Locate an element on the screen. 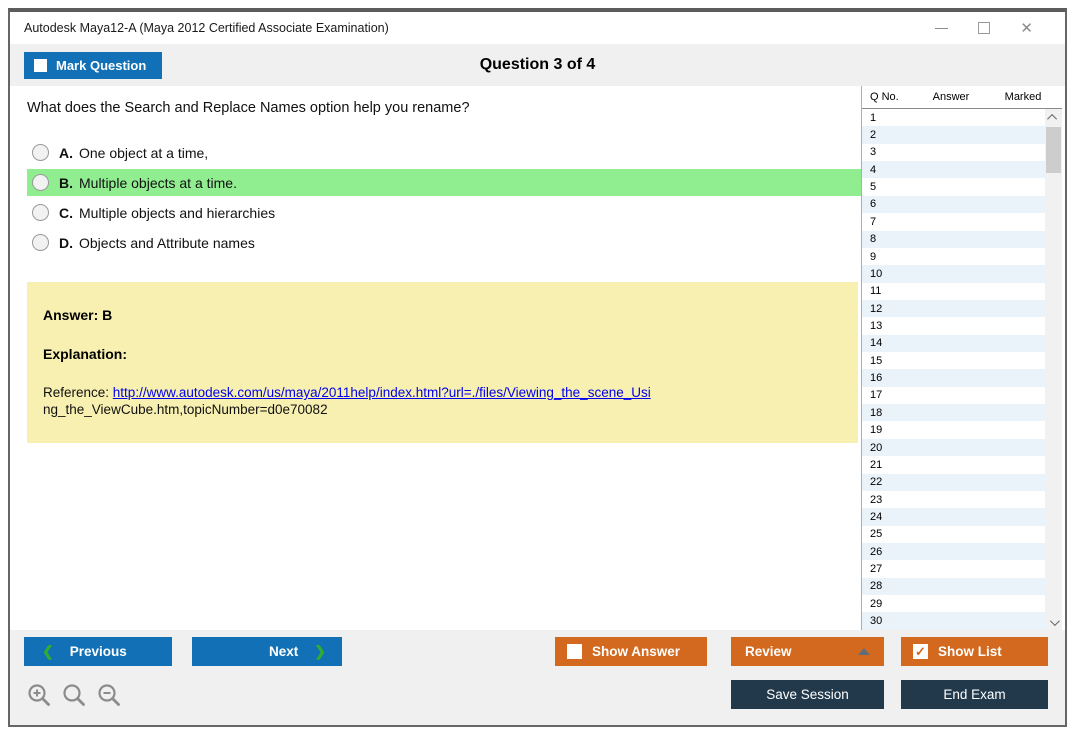 This screenshot has width=1075, height=735. show-list-button: ✓ Show List is located at coordinates (974, 651).